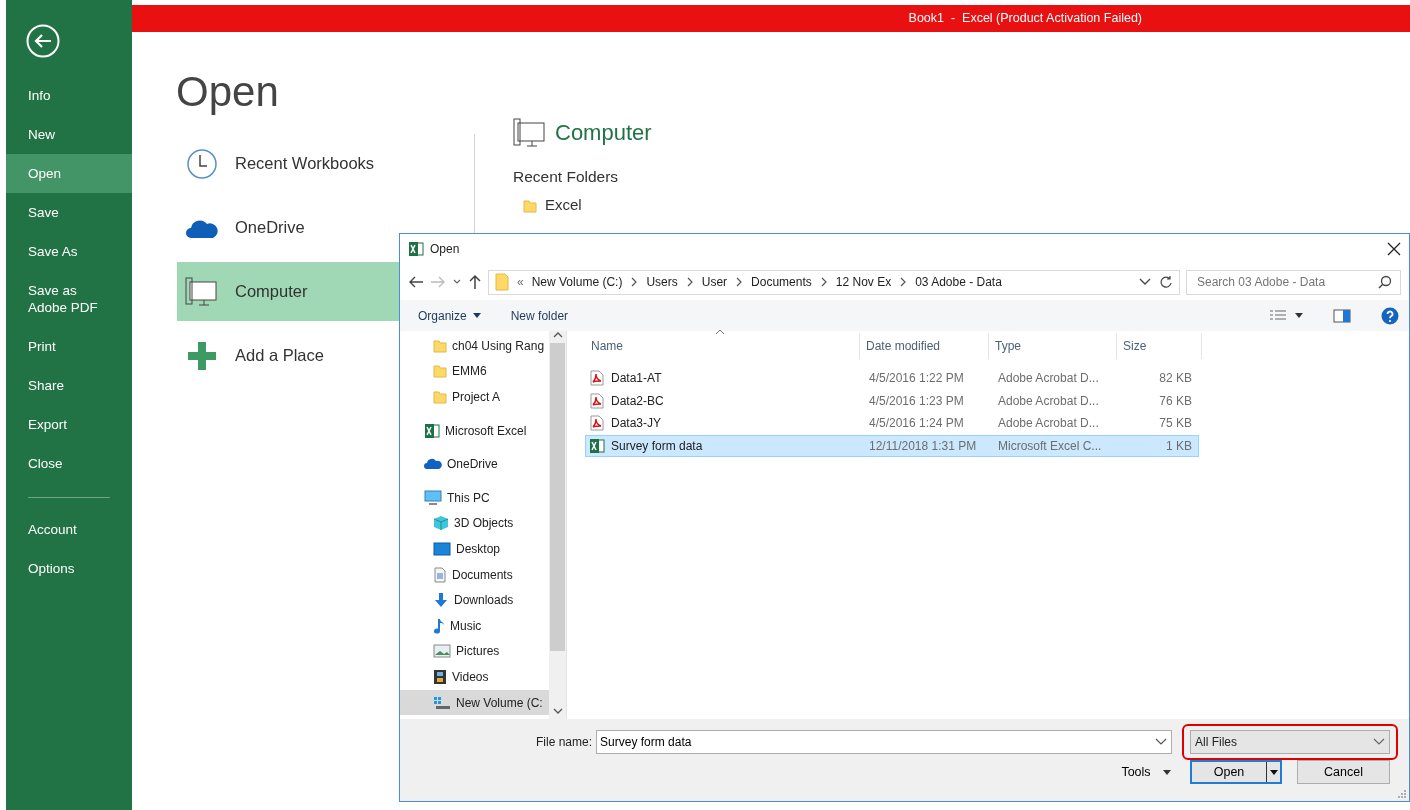 The image size is (1410, 810). Describe the element at coordinates (566, 177) in the screenshot. I see `section-subtitle: Recent Folders` at that location.